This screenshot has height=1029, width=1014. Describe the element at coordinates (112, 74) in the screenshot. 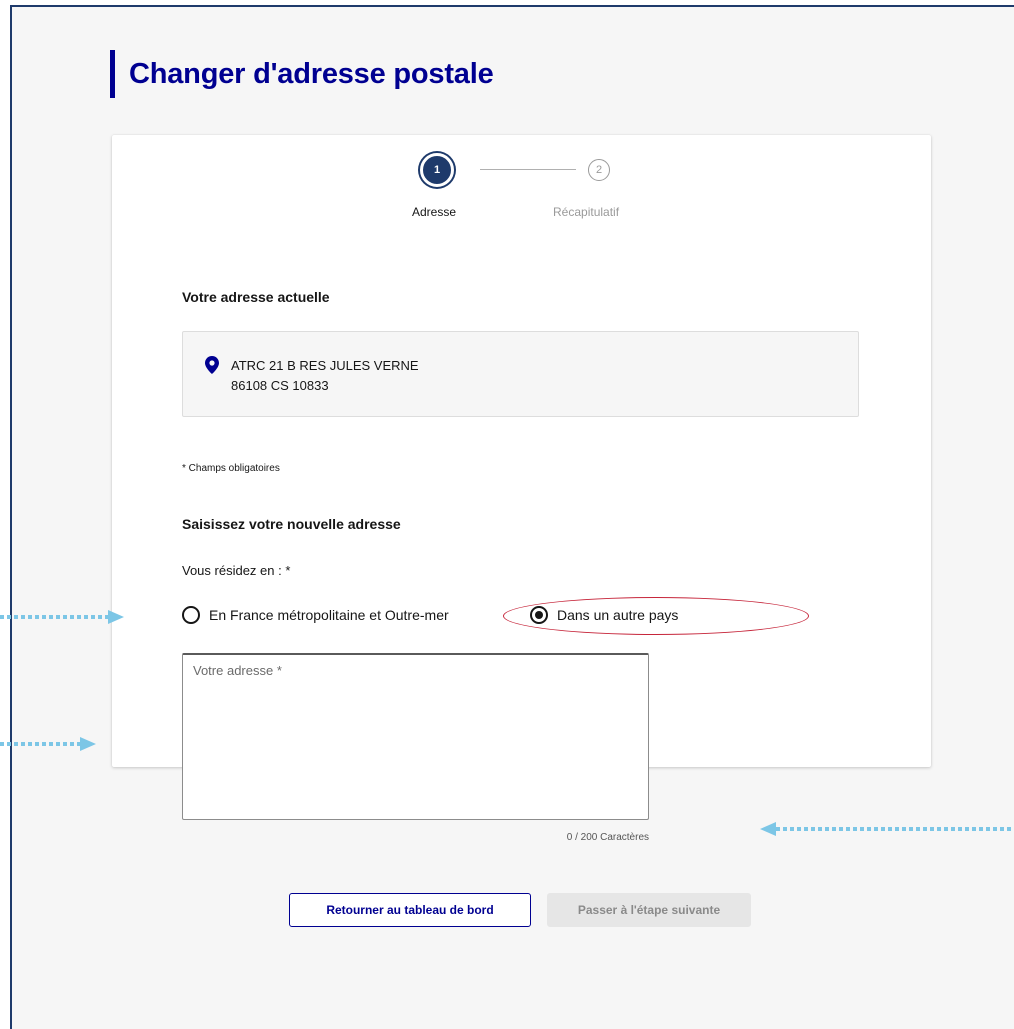

I see `title-accent-bar` at that location.